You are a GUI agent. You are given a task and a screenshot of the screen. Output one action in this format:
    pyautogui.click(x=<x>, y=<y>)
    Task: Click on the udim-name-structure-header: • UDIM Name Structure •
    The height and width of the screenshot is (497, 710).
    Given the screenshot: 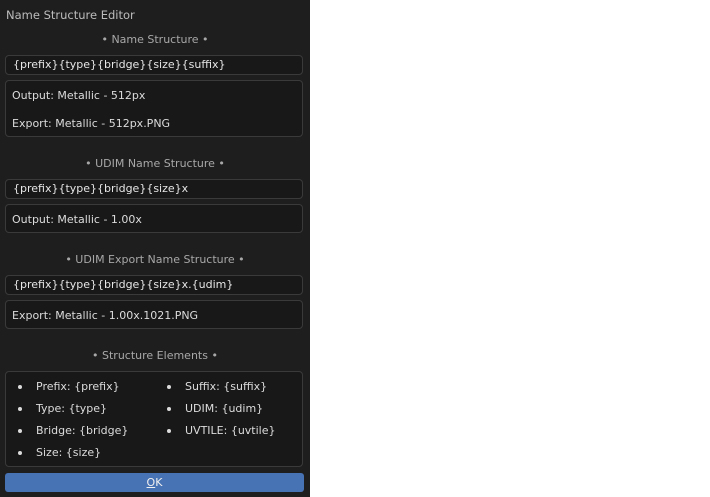 What is the action you would take?
    pyautogui.click(x=155, y=163)
    